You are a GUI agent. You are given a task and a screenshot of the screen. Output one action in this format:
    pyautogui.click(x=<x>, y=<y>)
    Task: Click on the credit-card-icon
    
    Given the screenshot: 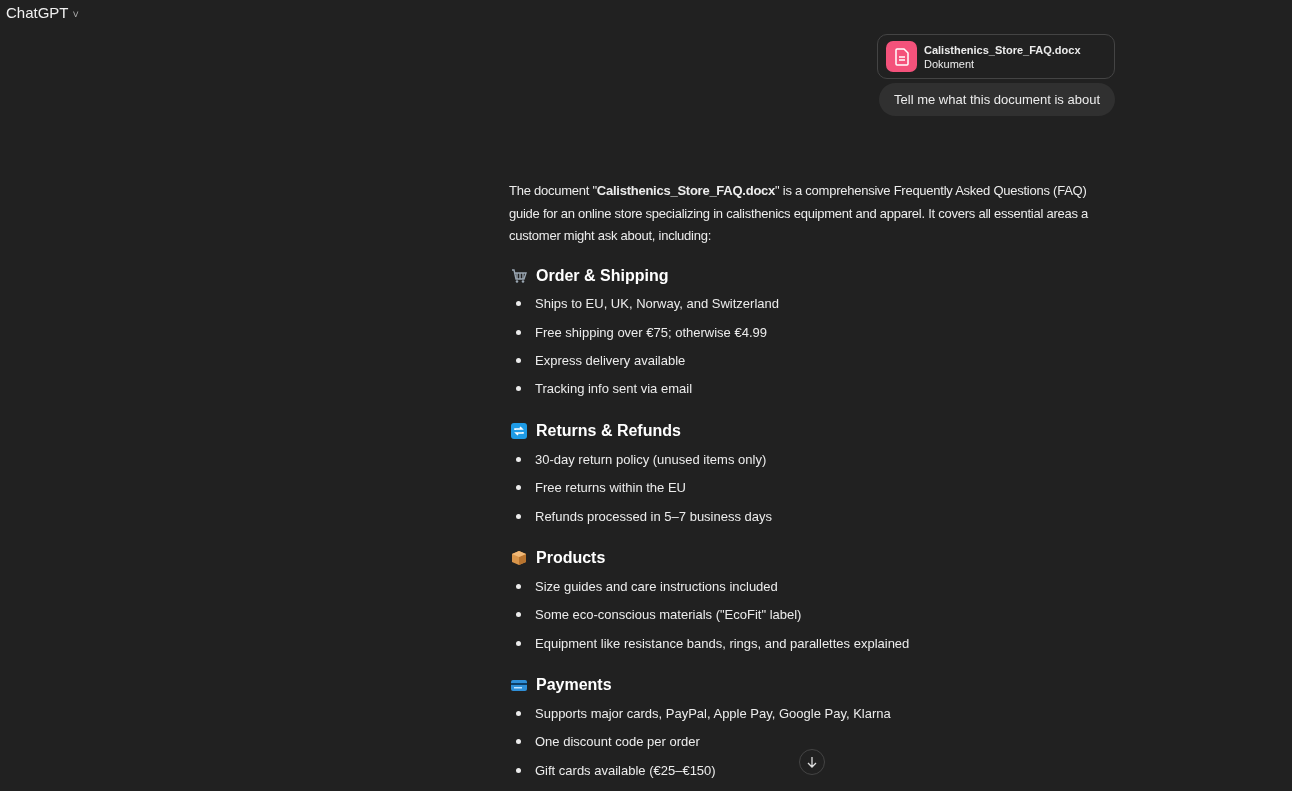 What is the action you would take?
    pyautogui.click(x=519, y=685)
    